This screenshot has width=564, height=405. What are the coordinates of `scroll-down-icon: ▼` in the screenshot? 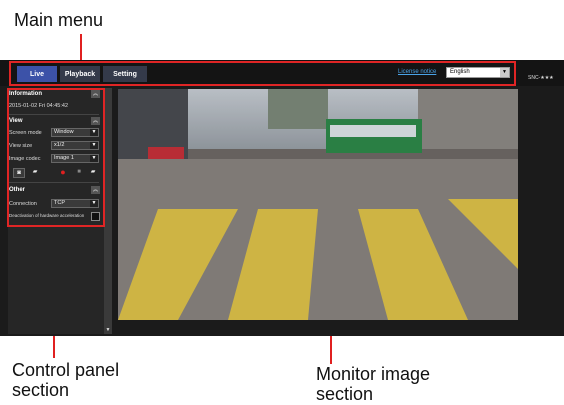 It's located at (108, 330).